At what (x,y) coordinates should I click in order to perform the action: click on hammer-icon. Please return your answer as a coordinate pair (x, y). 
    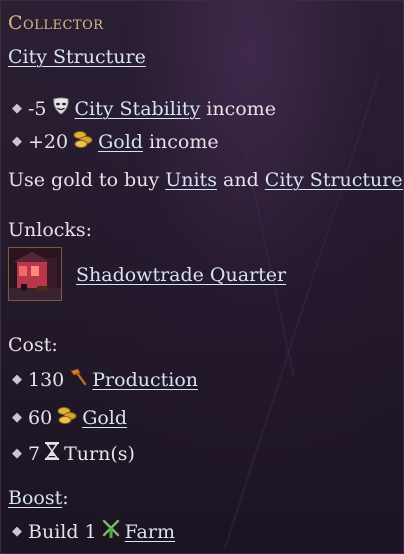
    Looking at the image, I should click on (78, 380).